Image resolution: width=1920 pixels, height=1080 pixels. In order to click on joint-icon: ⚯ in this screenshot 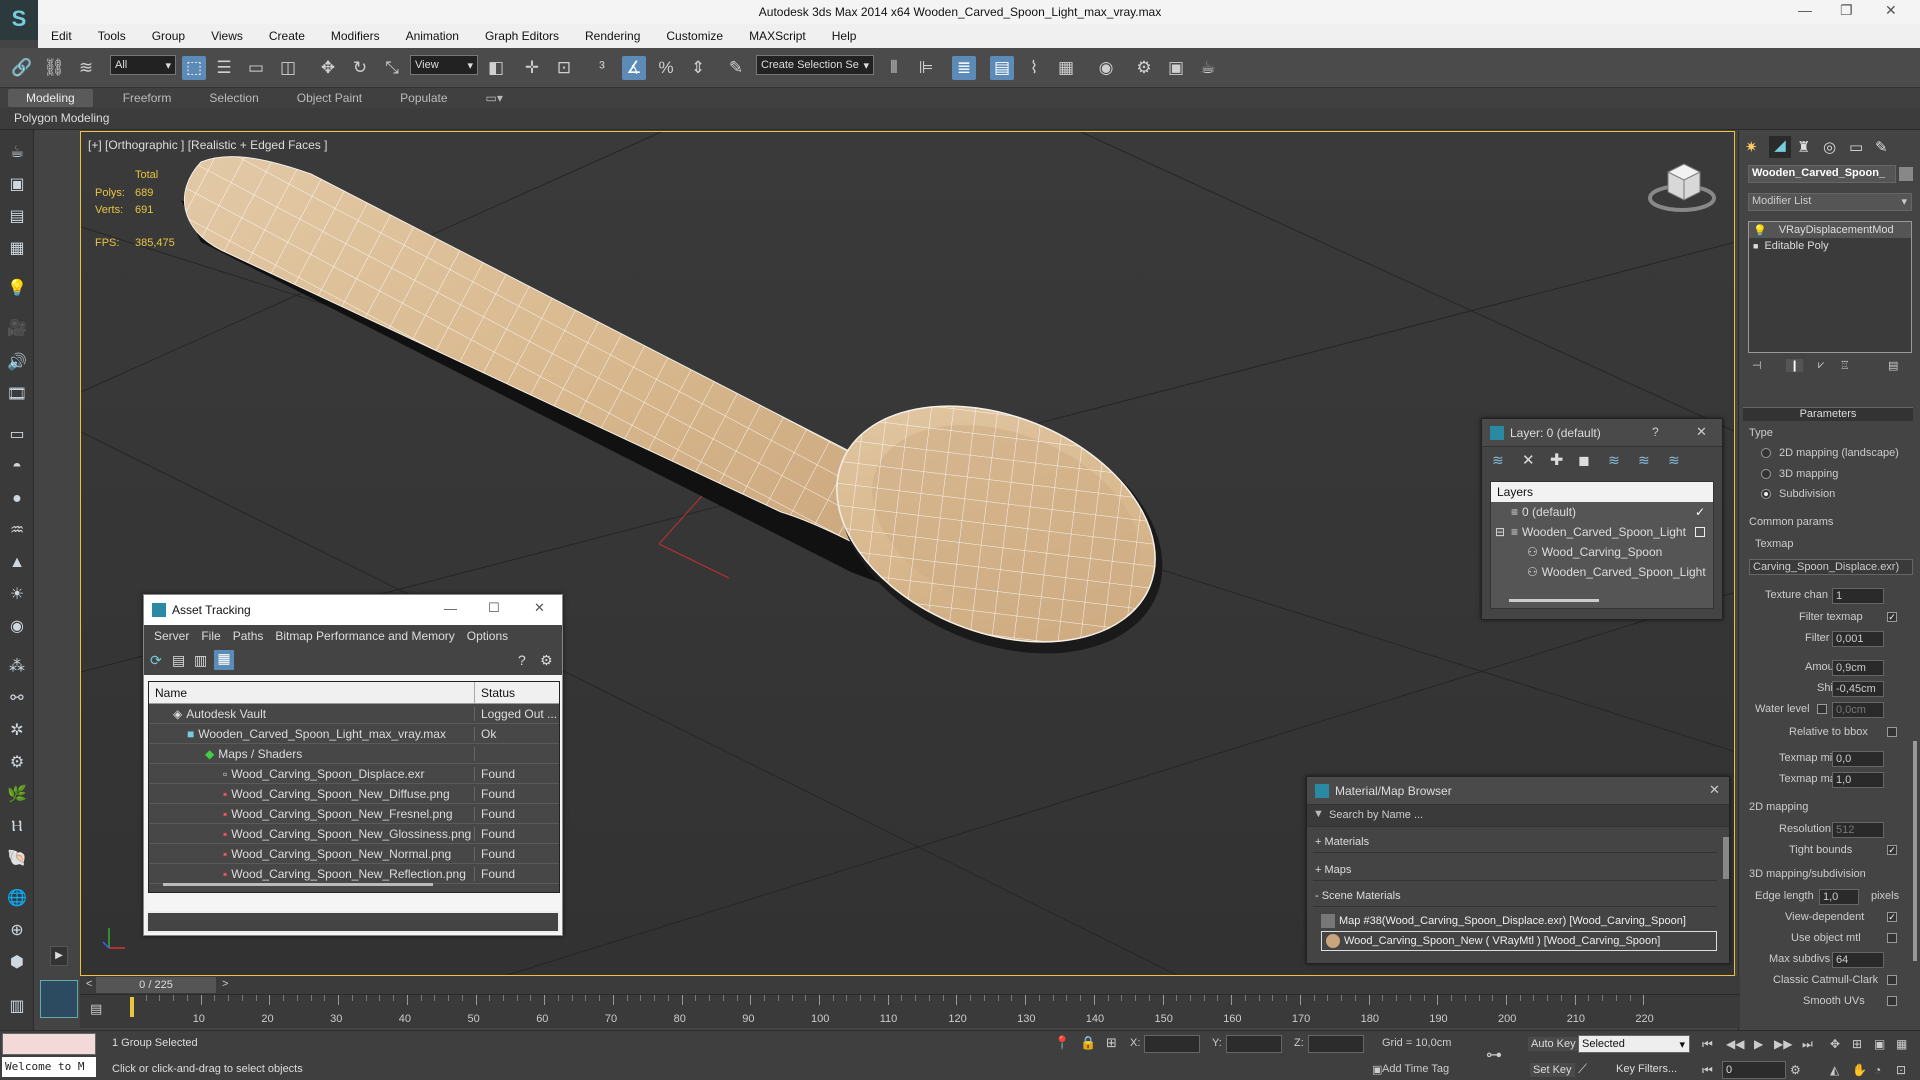, I will do `click(17, 699)`.